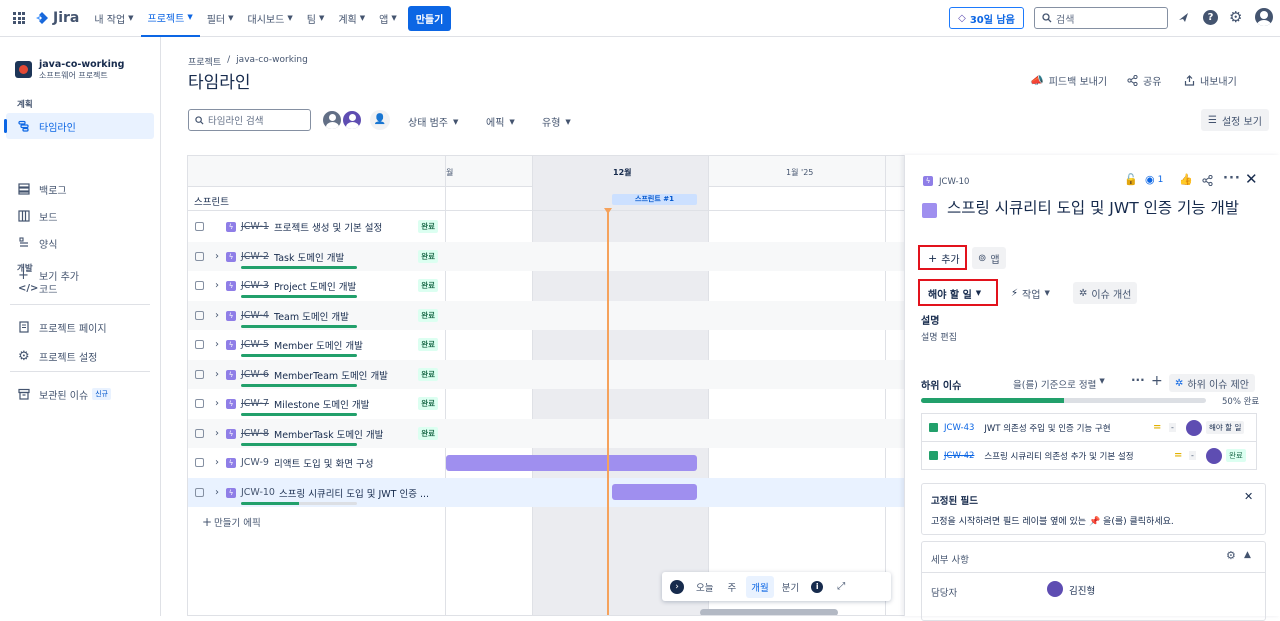  Describe the element at coordinates (37, 288) in the screenshot. I see `sidebar-item-code: </> 코드` at that location.